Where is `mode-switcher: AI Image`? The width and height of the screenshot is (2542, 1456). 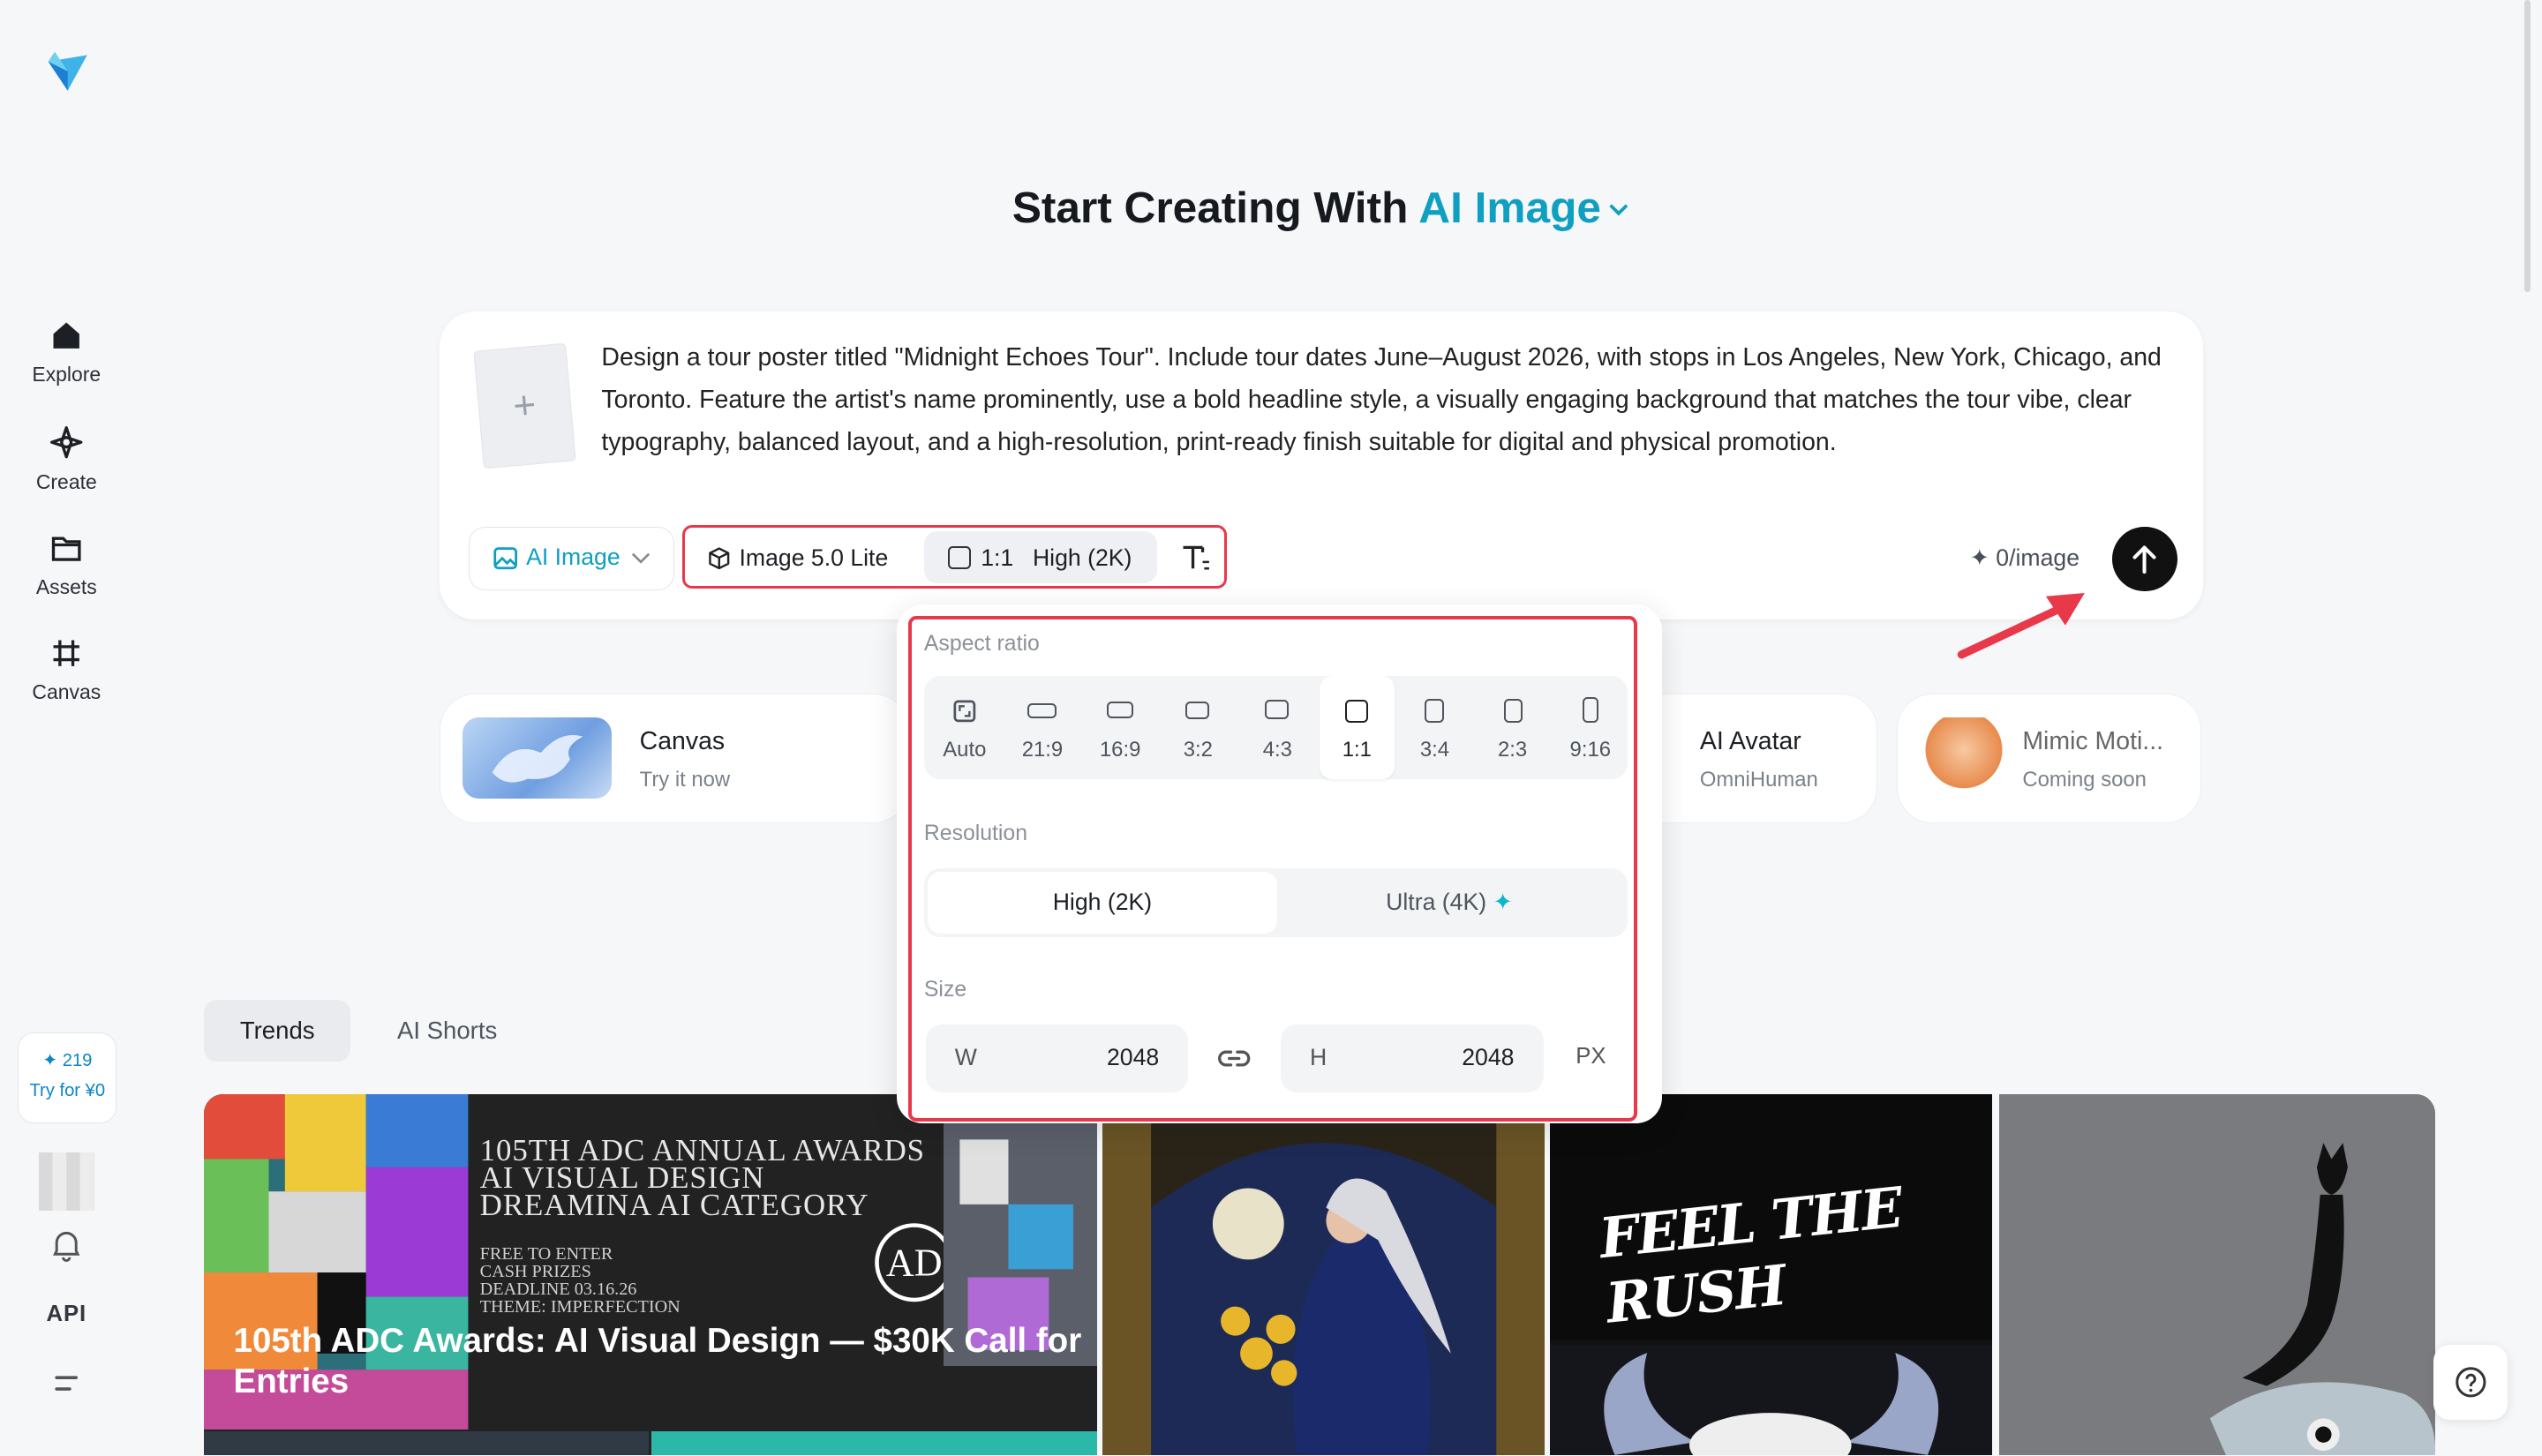
mode-switcher: AI Image is located at coordinates (1524, 207).